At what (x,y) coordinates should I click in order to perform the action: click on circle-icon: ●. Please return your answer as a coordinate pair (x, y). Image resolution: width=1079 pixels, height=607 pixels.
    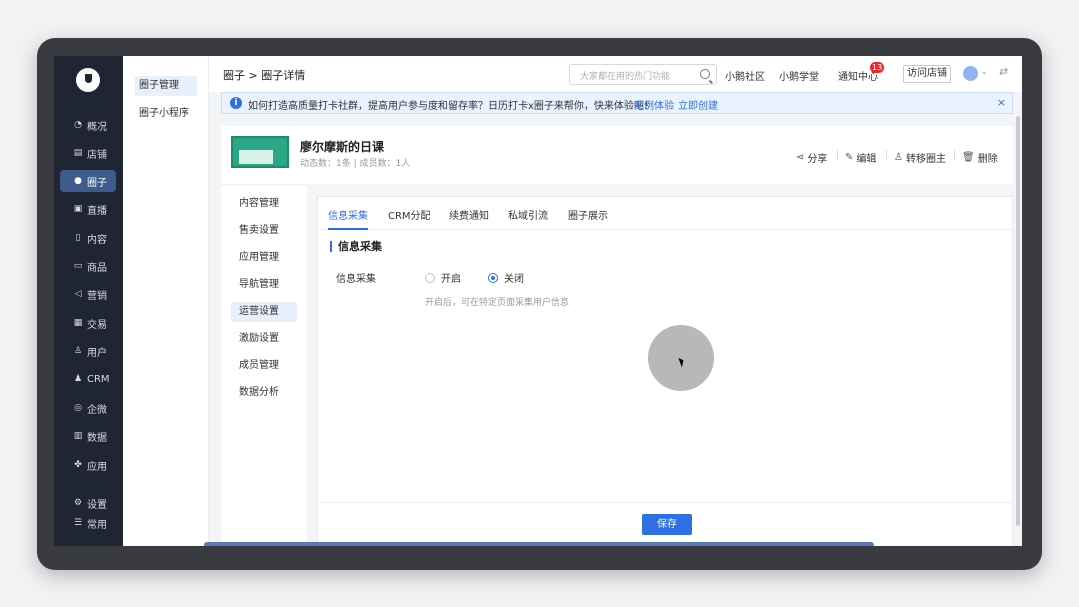
    Looking at the image, I should click on (78, 181).